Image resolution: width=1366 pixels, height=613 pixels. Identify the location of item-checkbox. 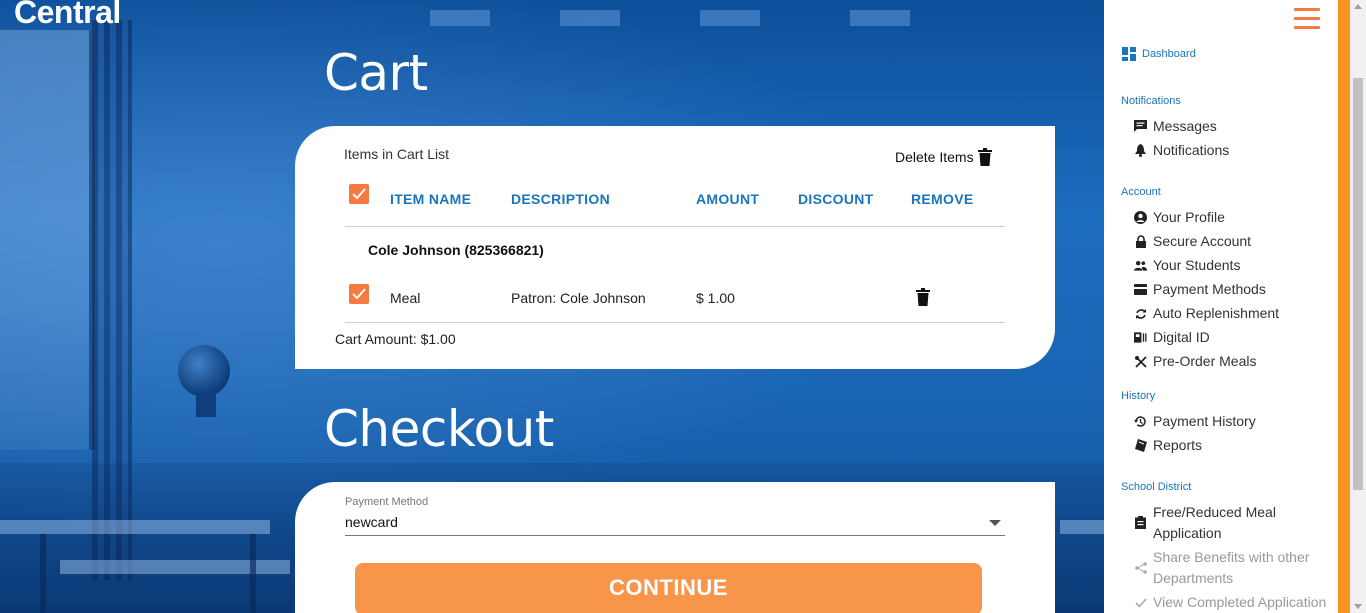
(359, 294).